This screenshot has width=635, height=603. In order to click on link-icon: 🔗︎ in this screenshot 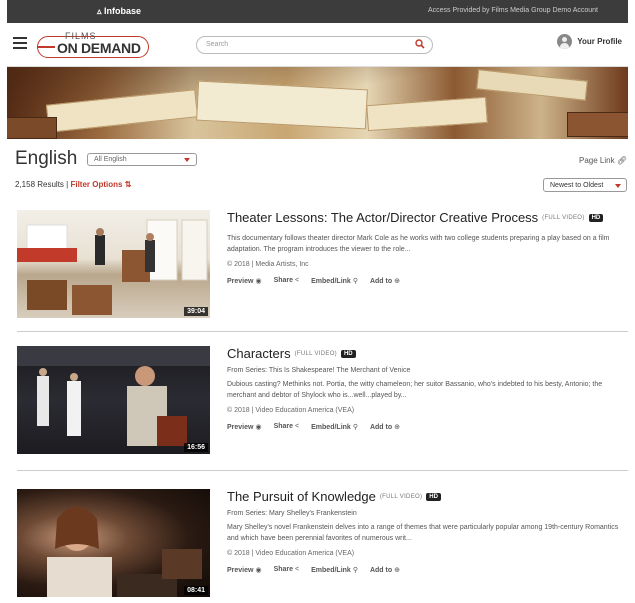, I will do `click(621, 160)`.